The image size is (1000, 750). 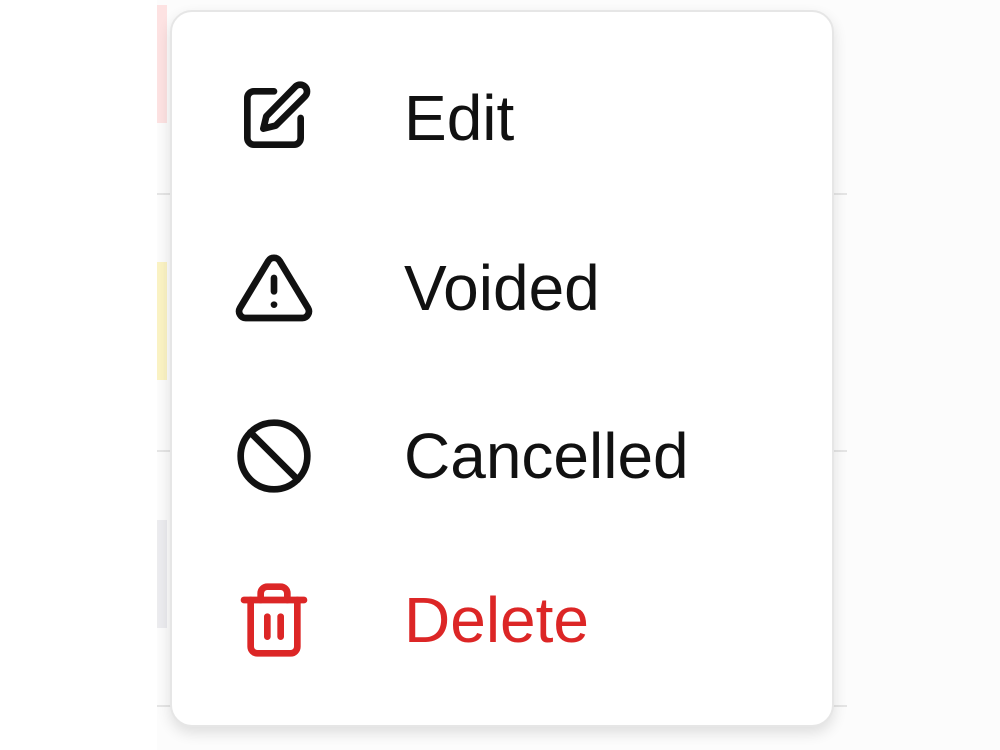 I want to click on menu-item-label: Voided, so click(x=502, y=288).